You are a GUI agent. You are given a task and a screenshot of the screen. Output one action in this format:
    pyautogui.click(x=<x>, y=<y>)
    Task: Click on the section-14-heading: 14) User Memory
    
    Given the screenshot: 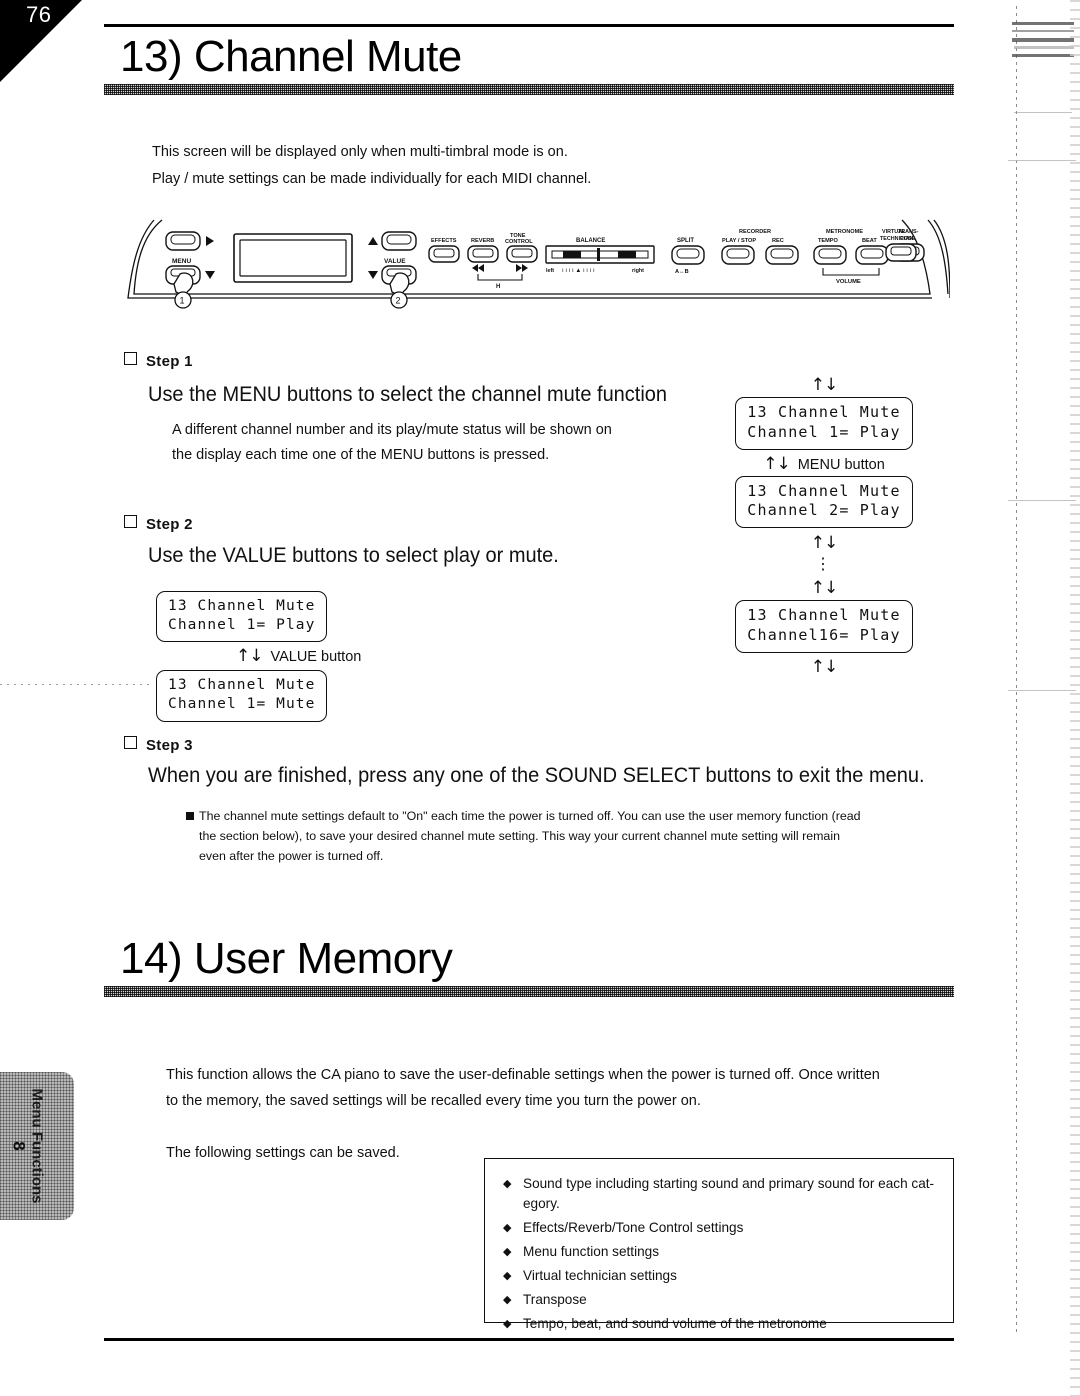 What is the action you would take?
    pyautogui.click(x=286, y=958)
    